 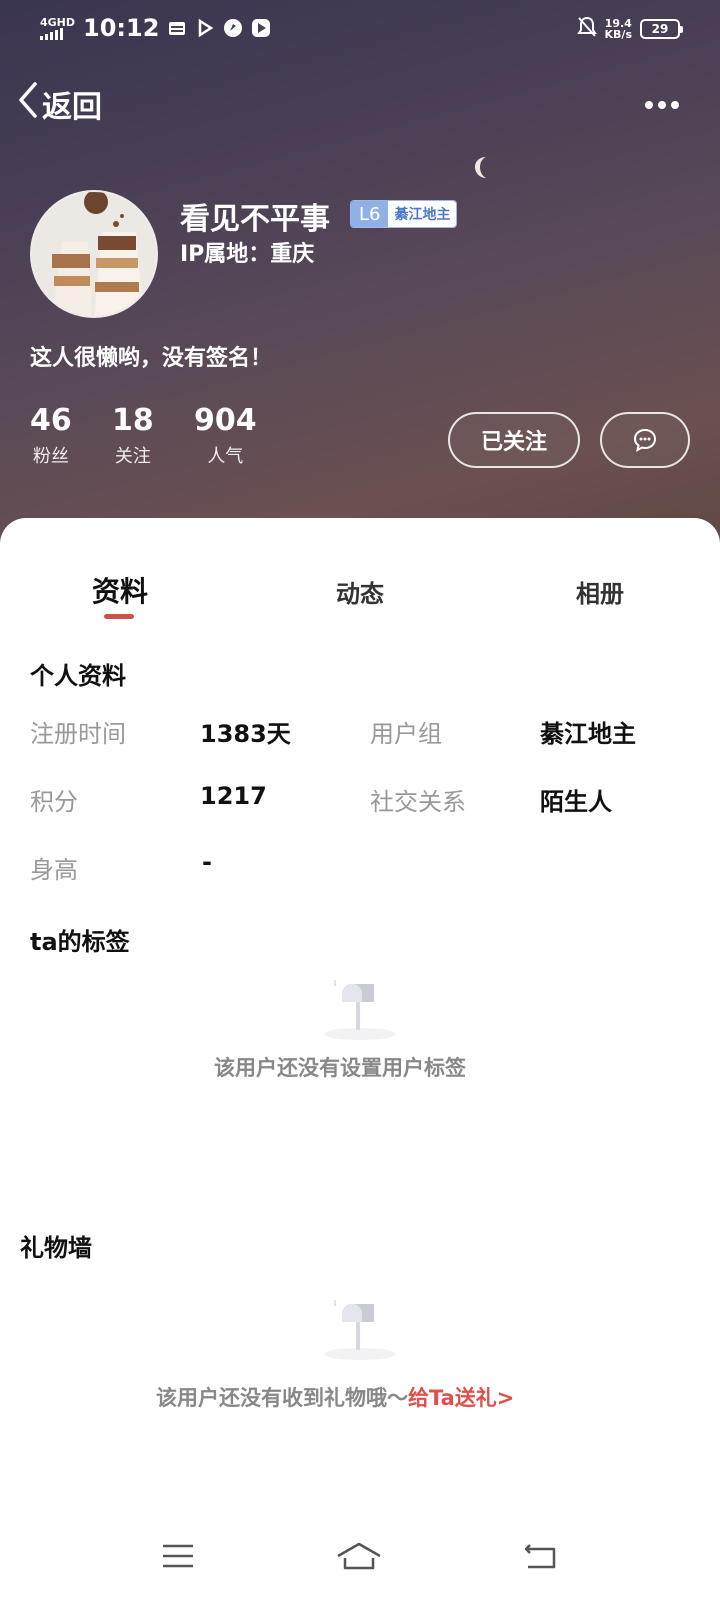 I want to click on return-icon, so click(x=540, y=1556).